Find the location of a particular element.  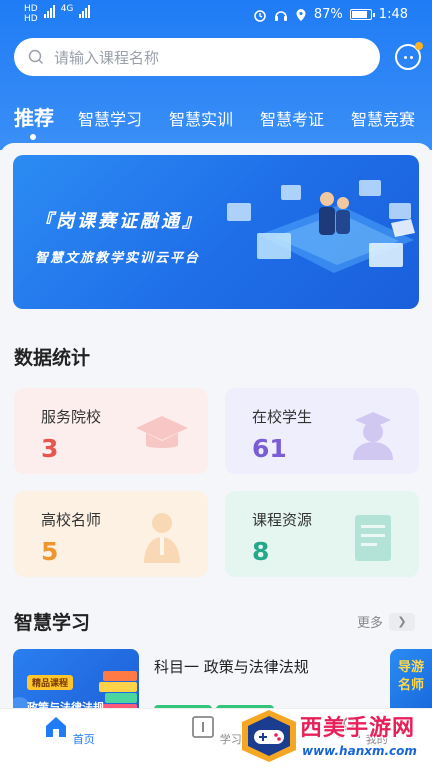

book-open-icon is located at coordinates (203, 727).